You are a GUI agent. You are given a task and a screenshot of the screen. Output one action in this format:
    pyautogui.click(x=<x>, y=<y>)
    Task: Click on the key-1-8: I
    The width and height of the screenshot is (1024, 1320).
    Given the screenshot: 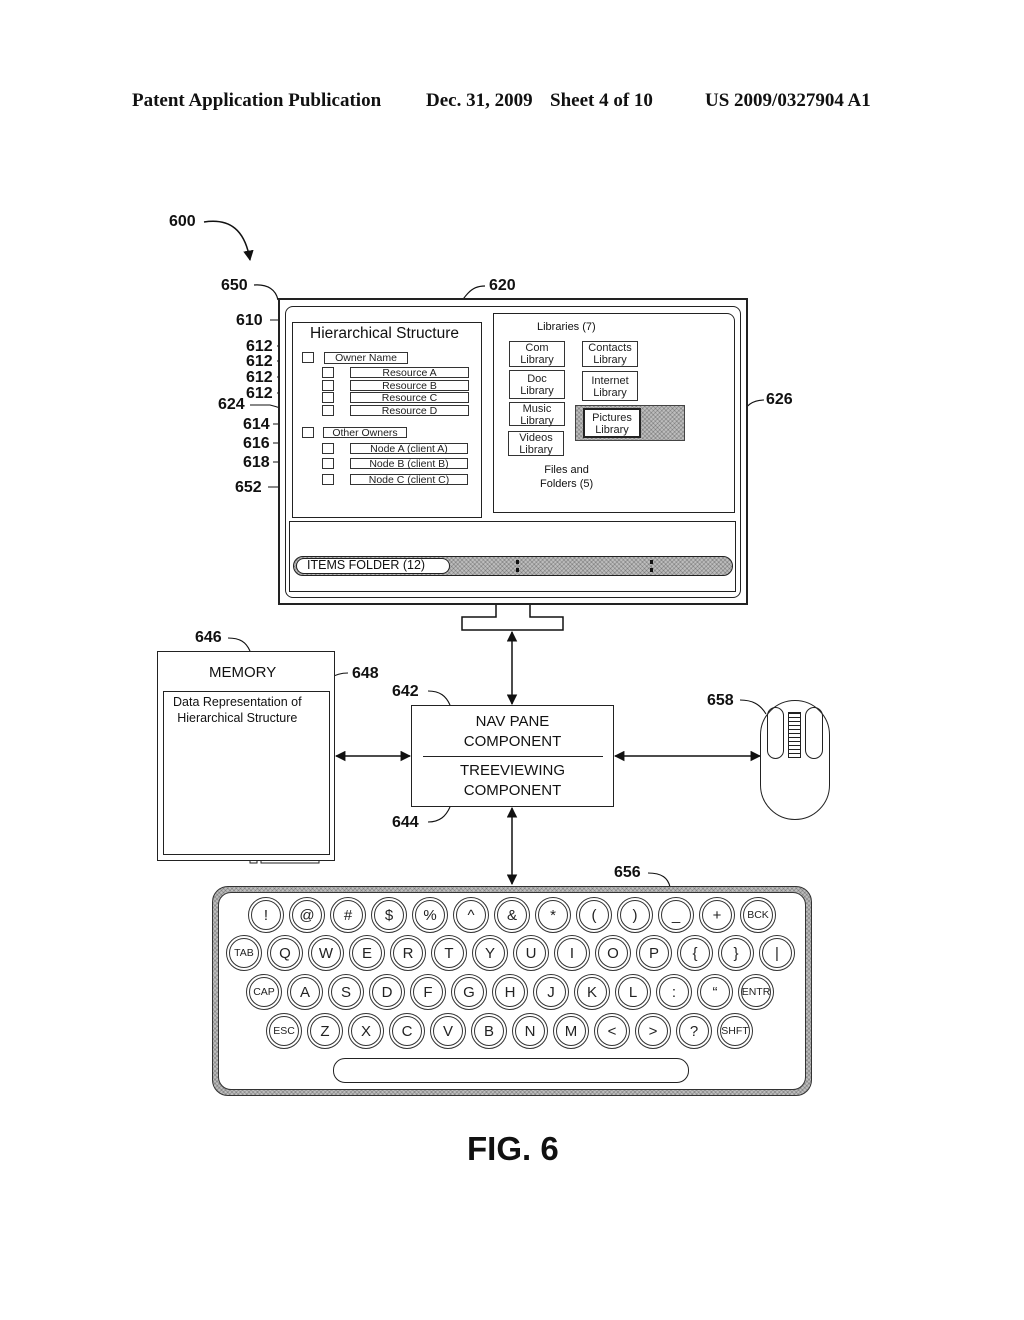 What is the action you would take?
    pyautogui.click(x=572, y=953)
    